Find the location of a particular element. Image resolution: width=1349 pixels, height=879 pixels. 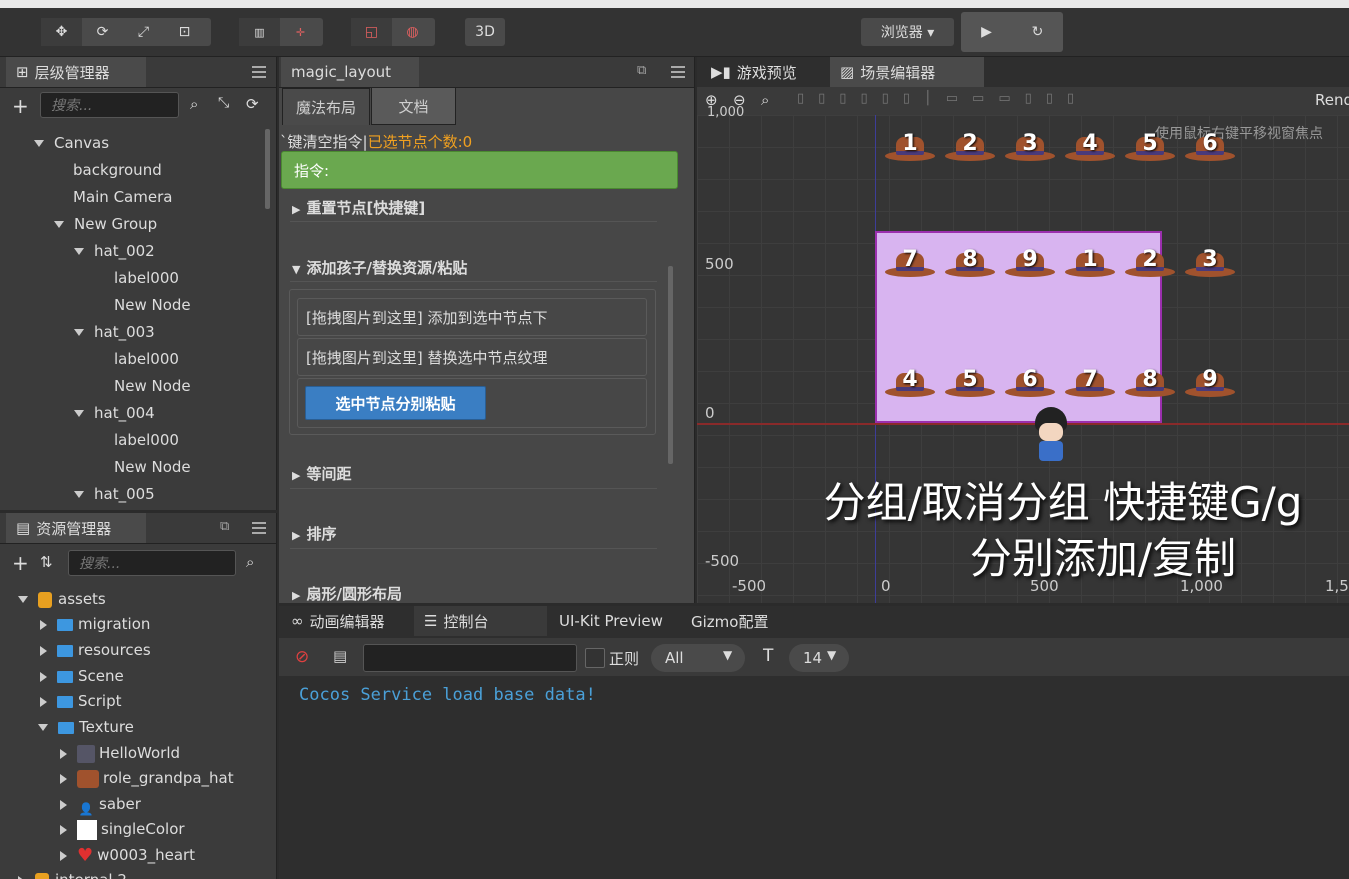

refresh-icon: ↻ is located at coordinates (1037, 32).